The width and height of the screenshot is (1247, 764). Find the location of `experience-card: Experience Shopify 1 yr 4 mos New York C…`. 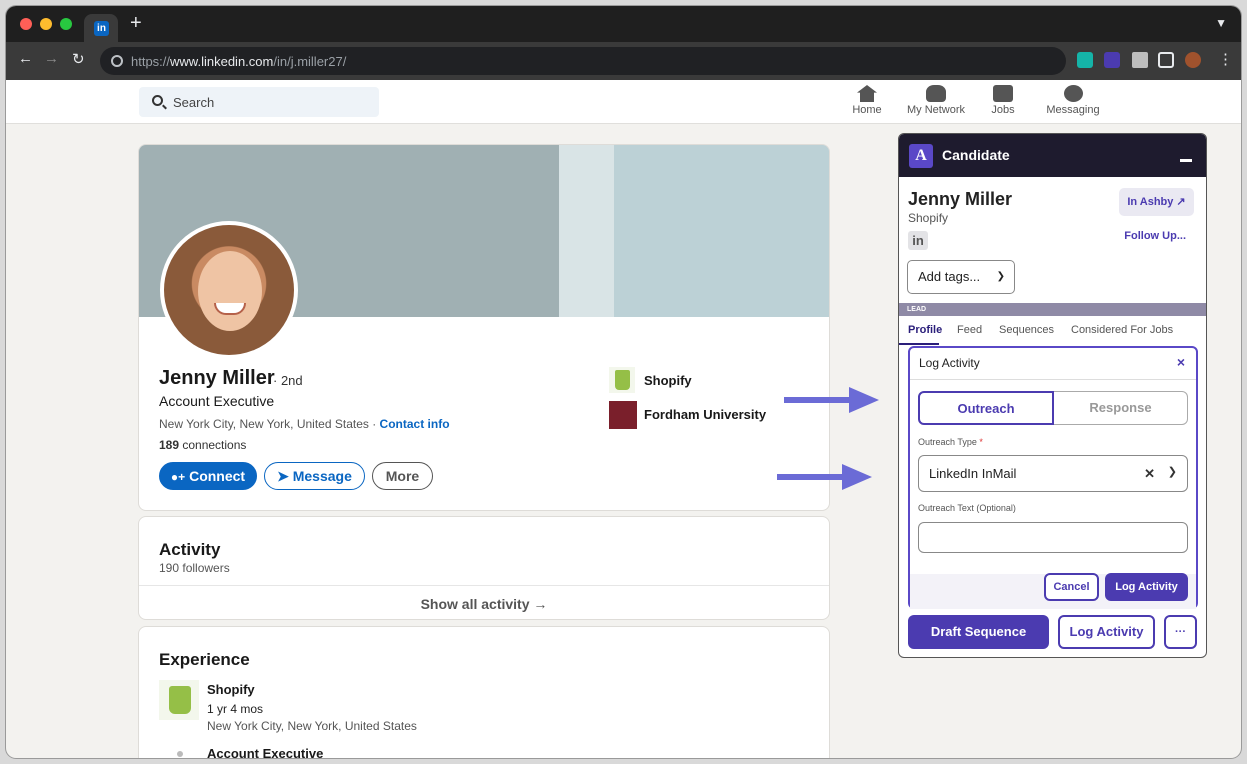

experience-card: Experience Shopify 1 yr 4 mos New York C… is located at coordinates (484, 692).